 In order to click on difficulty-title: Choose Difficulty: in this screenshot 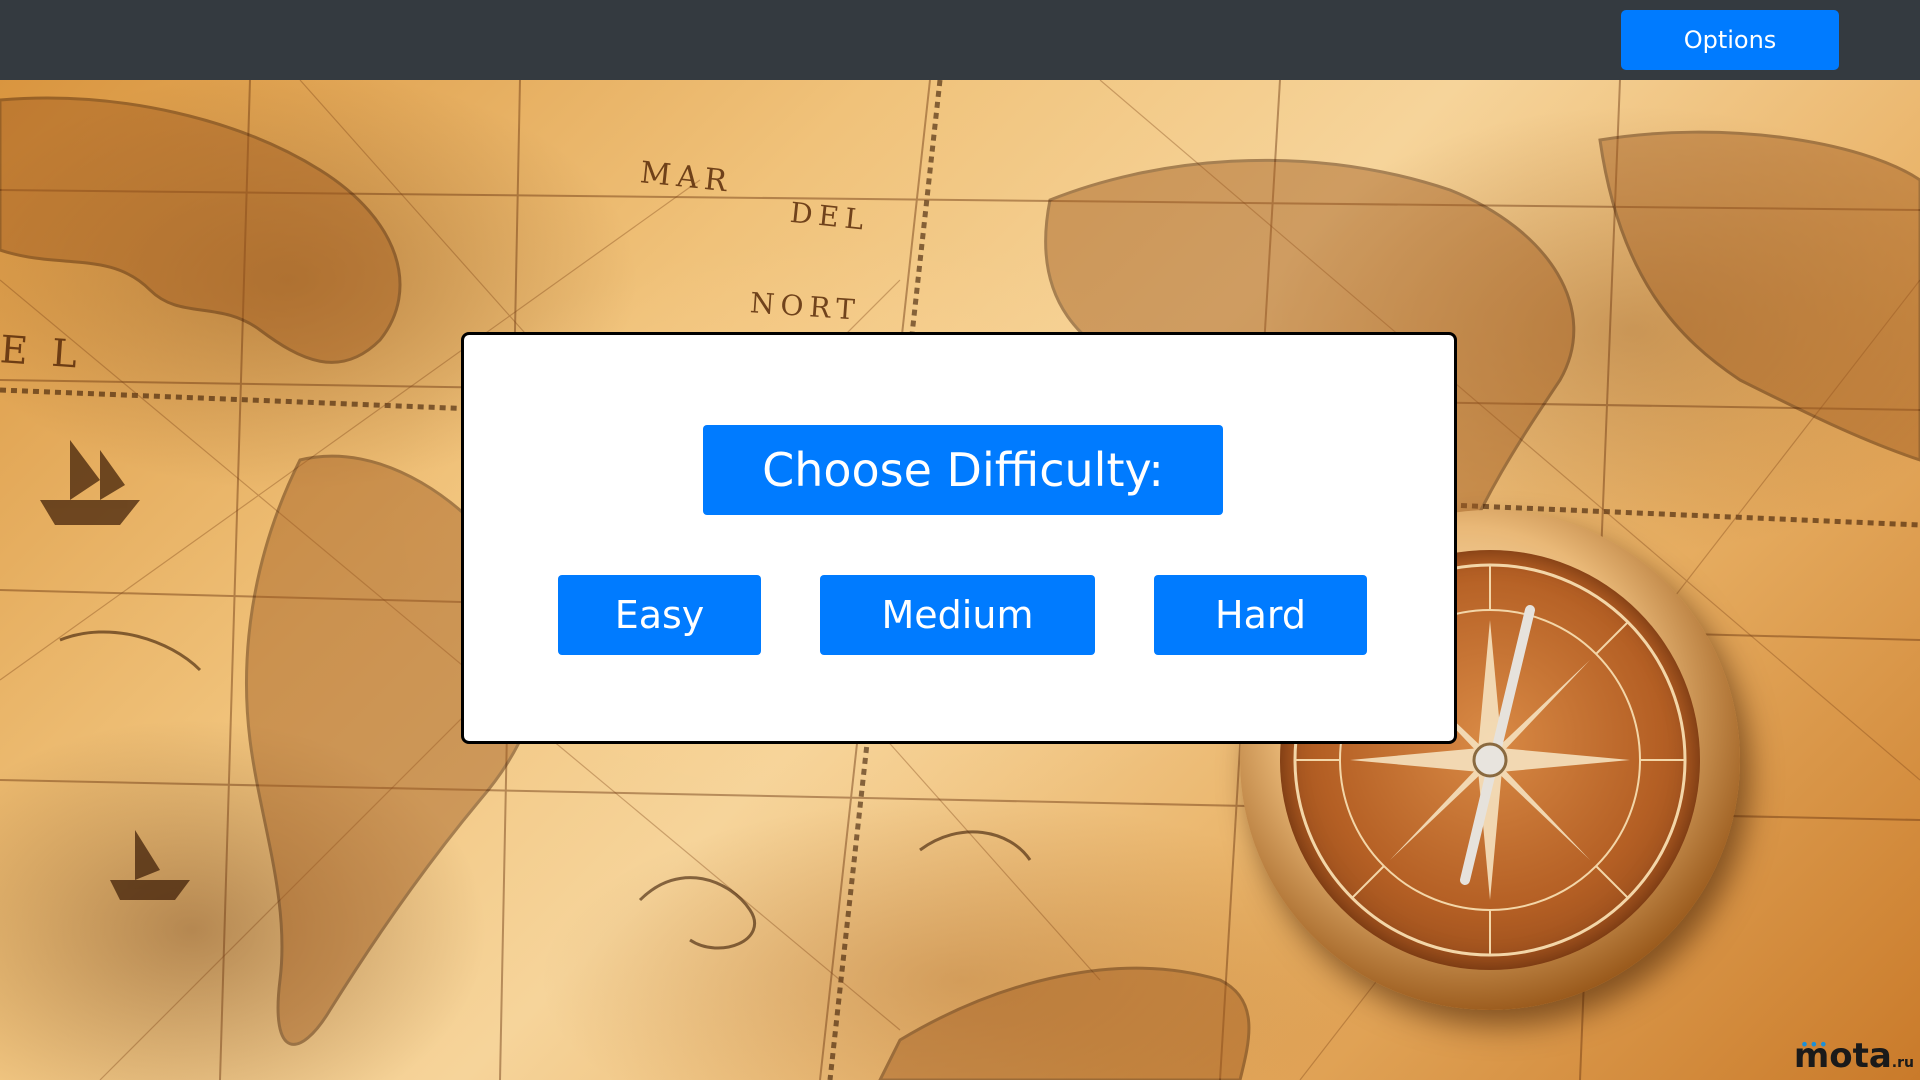, I will do `click(963, 470)`.